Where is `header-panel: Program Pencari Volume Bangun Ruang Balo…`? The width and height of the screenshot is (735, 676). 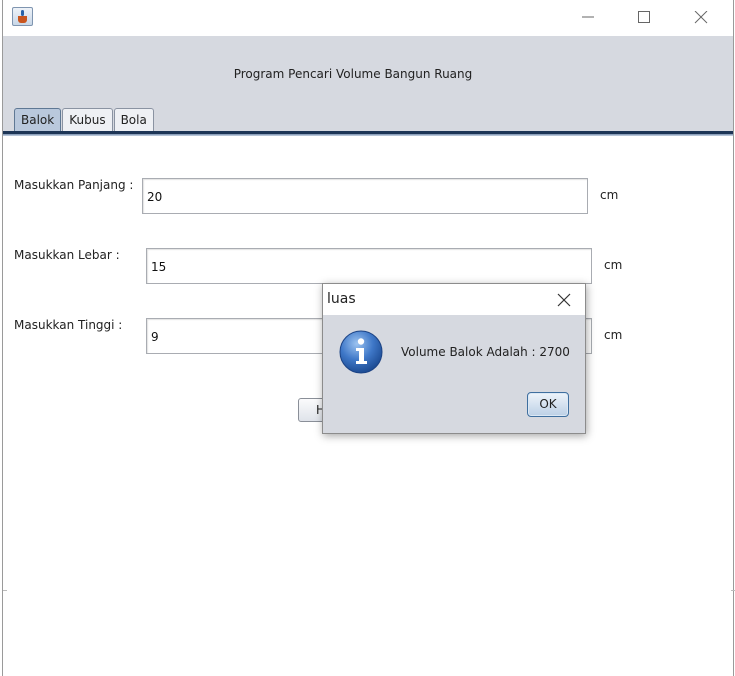 header-panel: Program Pencari Volume Bangun Ruang Balo… is located at coordinates (368, 84).